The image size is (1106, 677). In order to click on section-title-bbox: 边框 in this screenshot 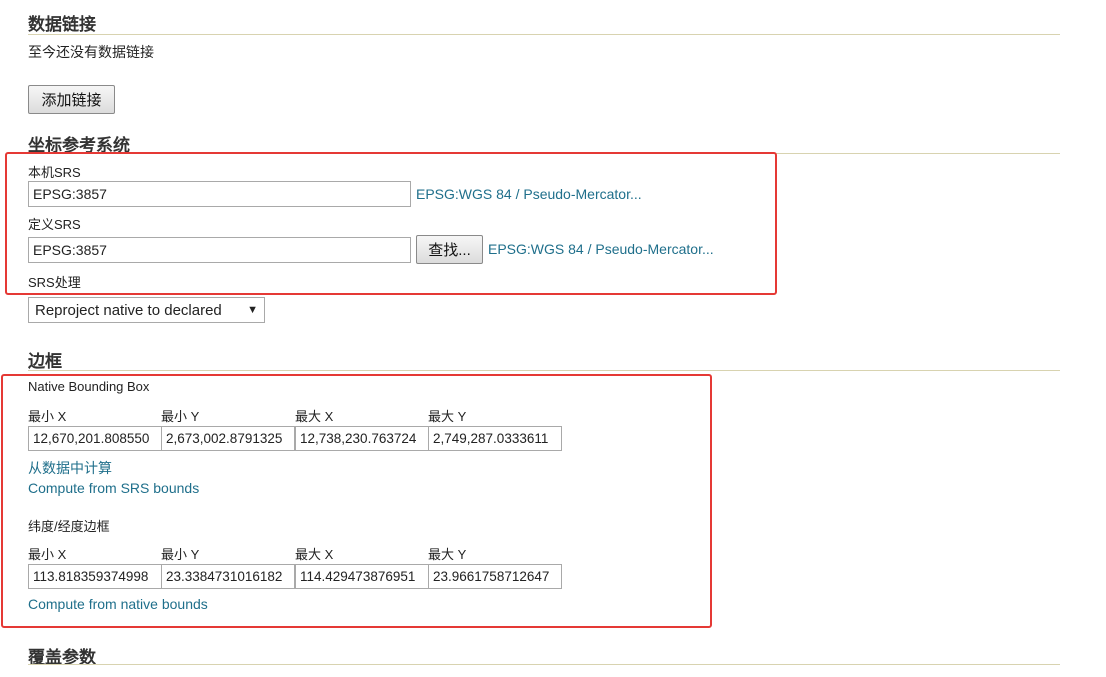, I will do `click(45, 361)`.